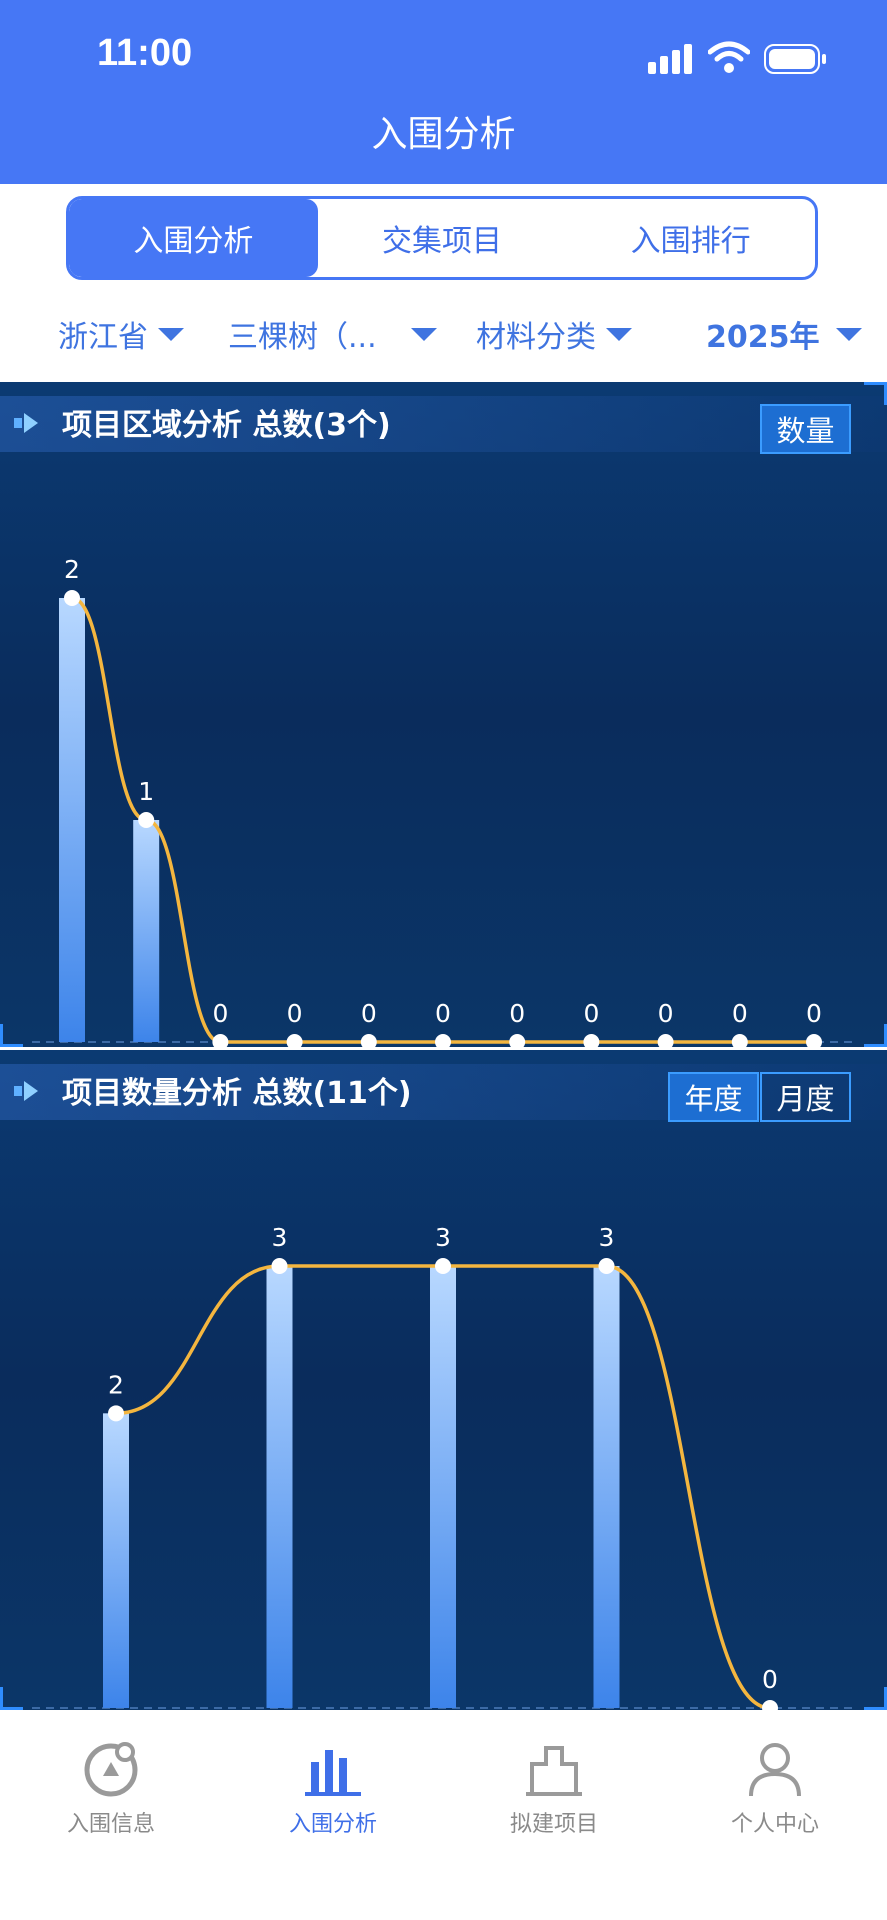 This screenshot has height=1920, width=887. I want to click on bottom-tab-bar: 入围信息 入围分析 拟建项目 个人中心, so click(443, 1825).